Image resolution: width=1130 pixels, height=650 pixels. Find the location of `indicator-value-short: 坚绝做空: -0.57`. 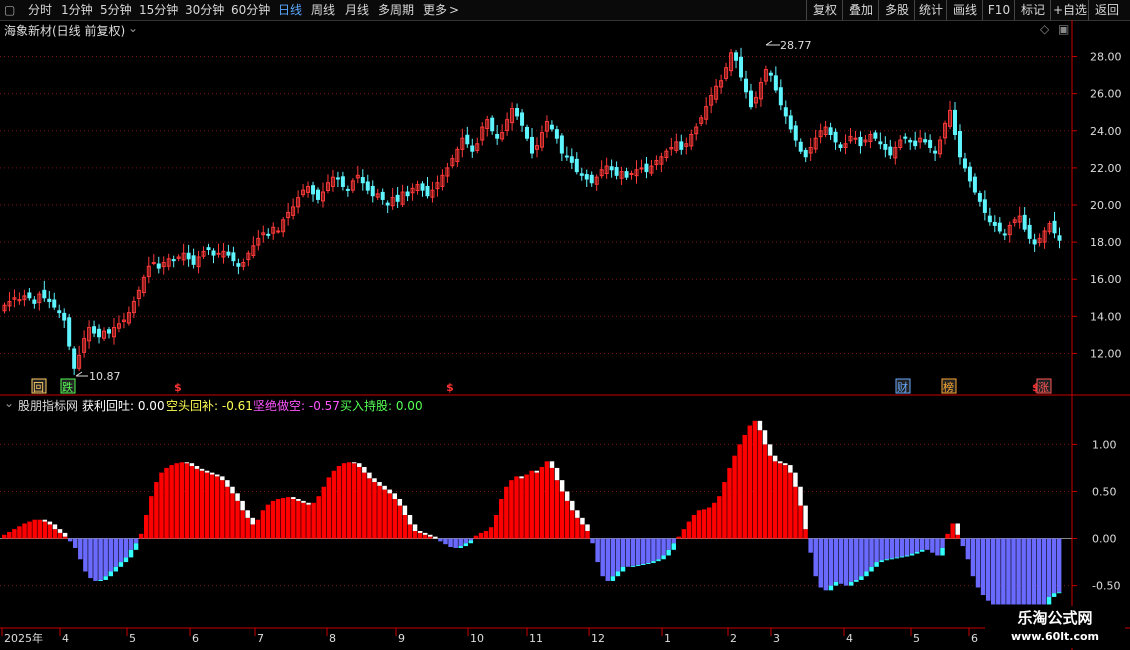

indicator-value-short: 坚绝做空: -0.57 is located at coordinates (296, 406).